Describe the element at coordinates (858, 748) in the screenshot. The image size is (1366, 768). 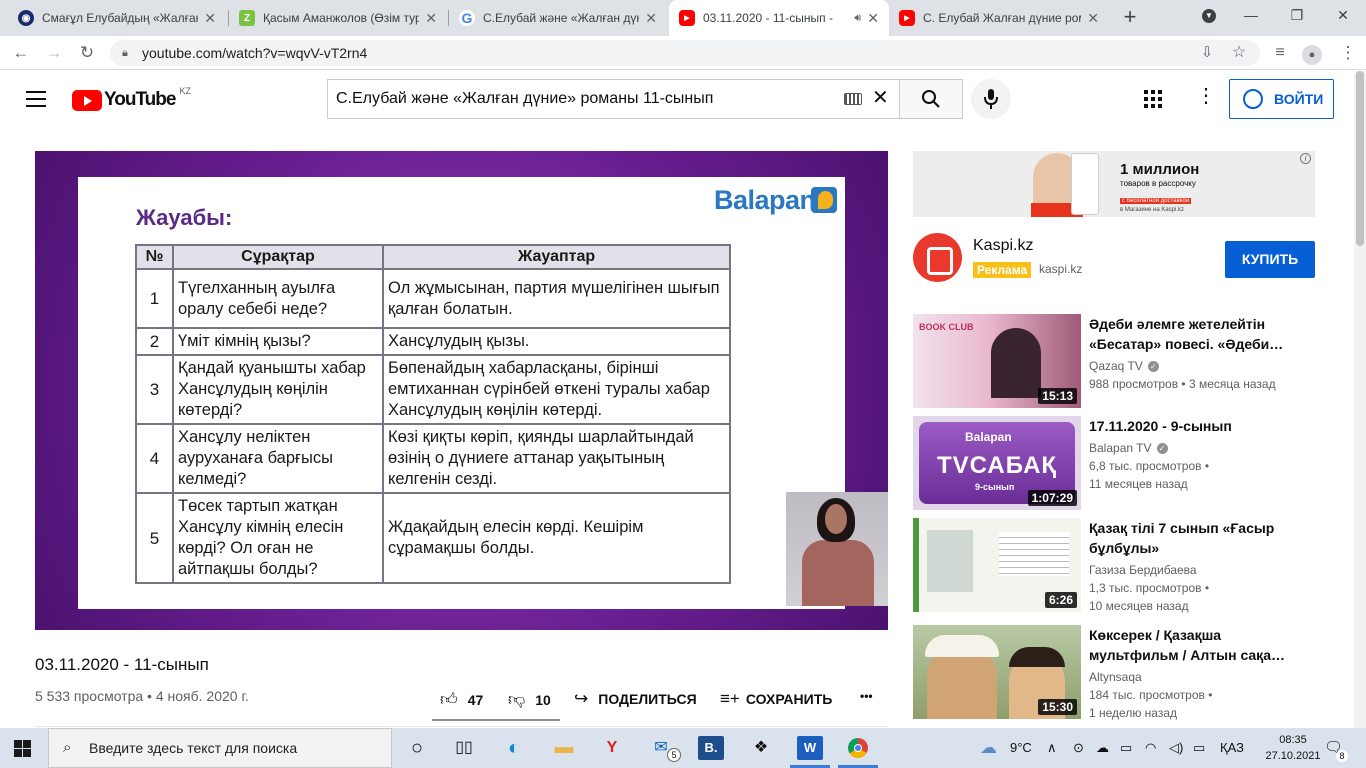
I see `chrome-icon` at that location.